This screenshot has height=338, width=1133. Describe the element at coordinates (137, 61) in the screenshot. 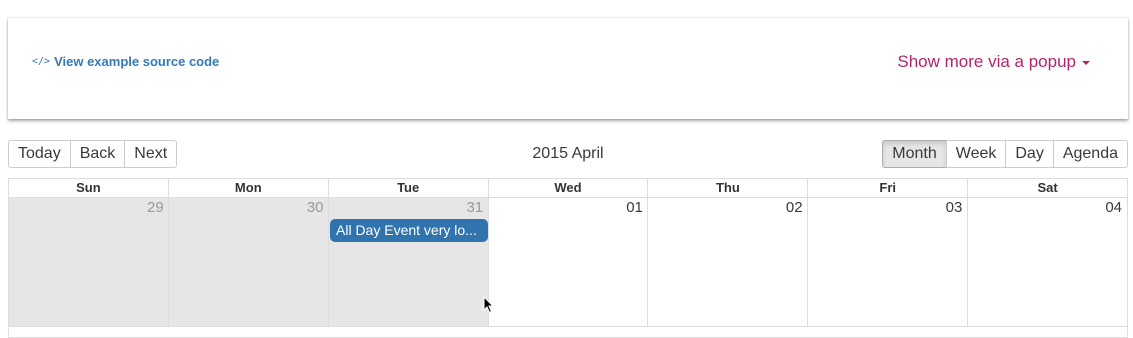

I see `view-source-label: View example source code` at that location.